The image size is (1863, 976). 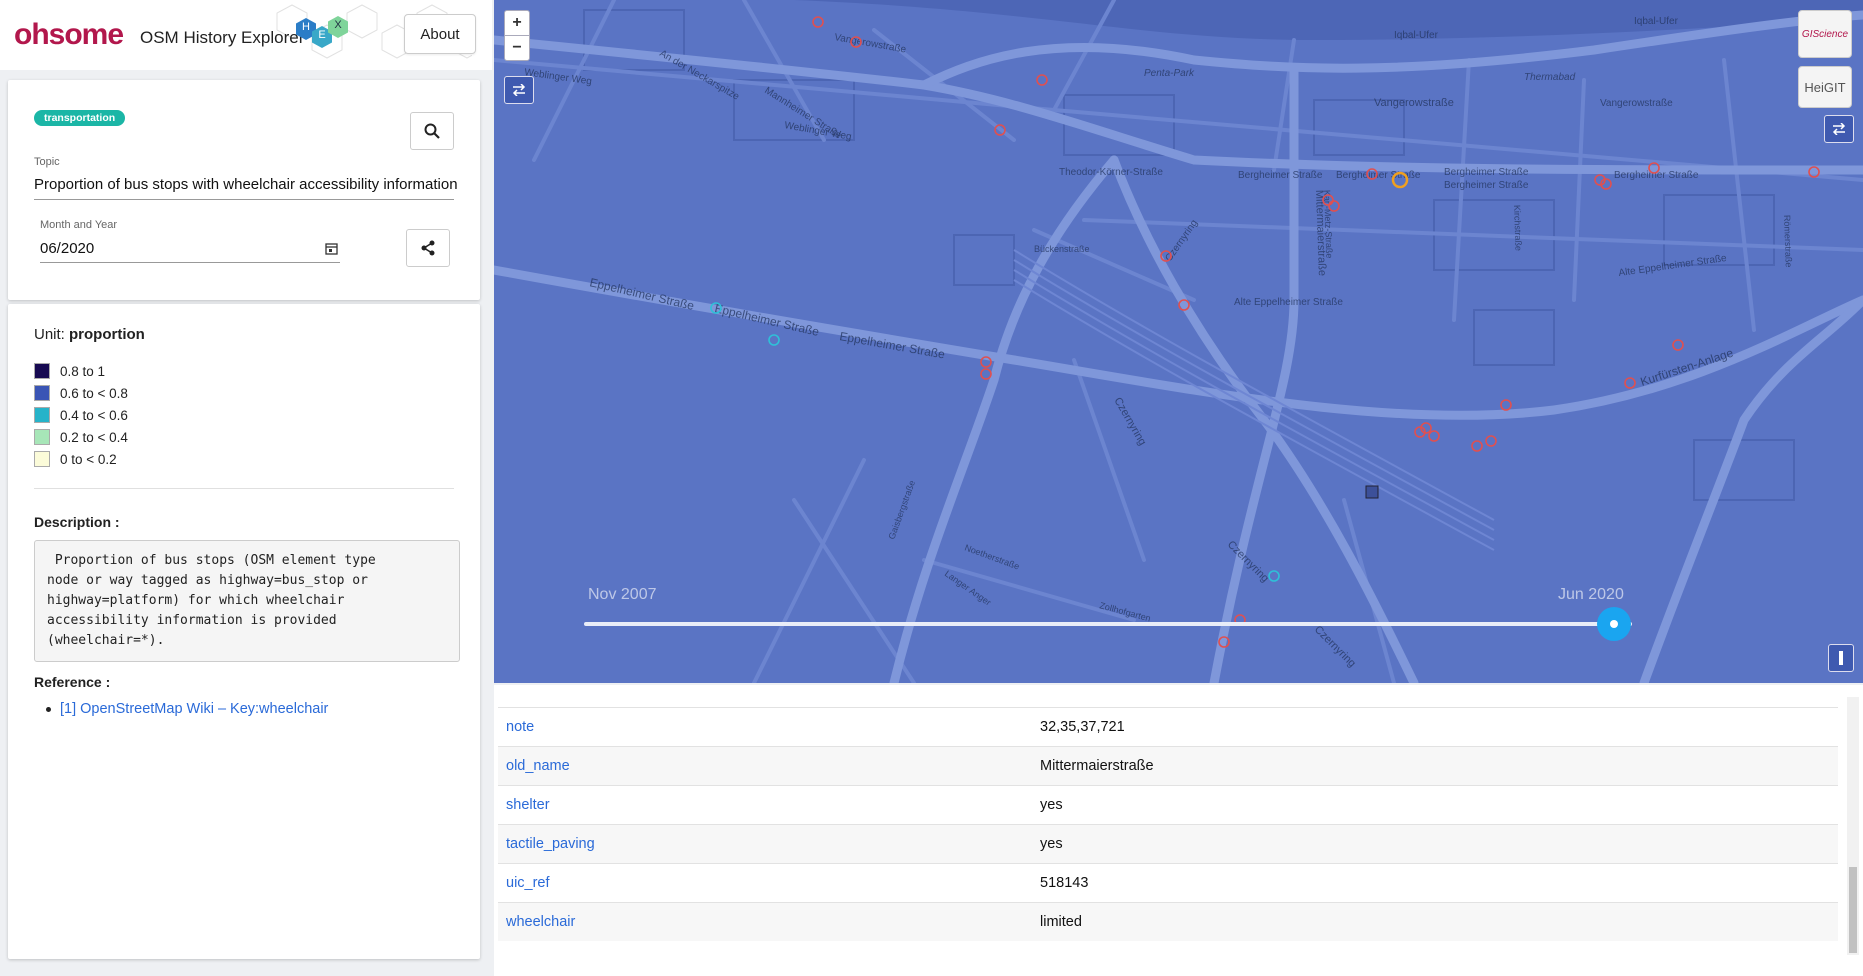 What do you see at coordinates (1288, 302) in the screenshot?
I see `street-label: Alte Eppelheimer Straße` at bounding box center [1288, 302].